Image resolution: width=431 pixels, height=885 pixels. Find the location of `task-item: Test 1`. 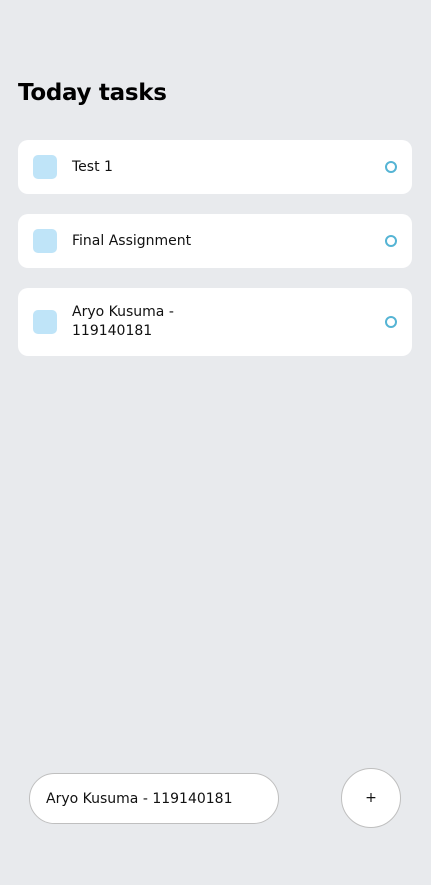

task-item: Test 1 is located at coordinates (215, 167).